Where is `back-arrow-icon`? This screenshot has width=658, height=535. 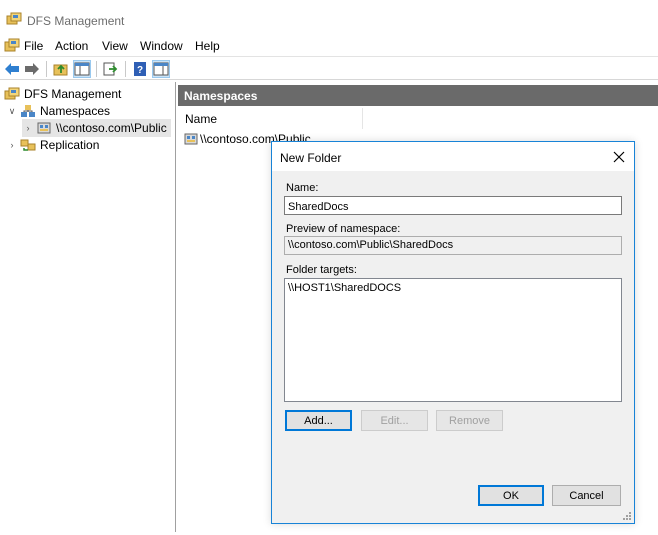 back-arrow-icon is located at coordinates (12, 69).